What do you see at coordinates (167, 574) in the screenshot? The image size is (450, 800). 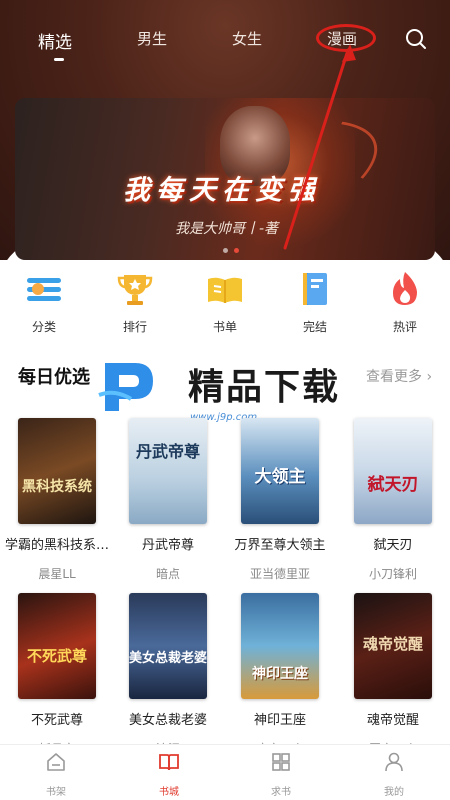 I see `book-author: 暗点` at bounding box center [167, 574].